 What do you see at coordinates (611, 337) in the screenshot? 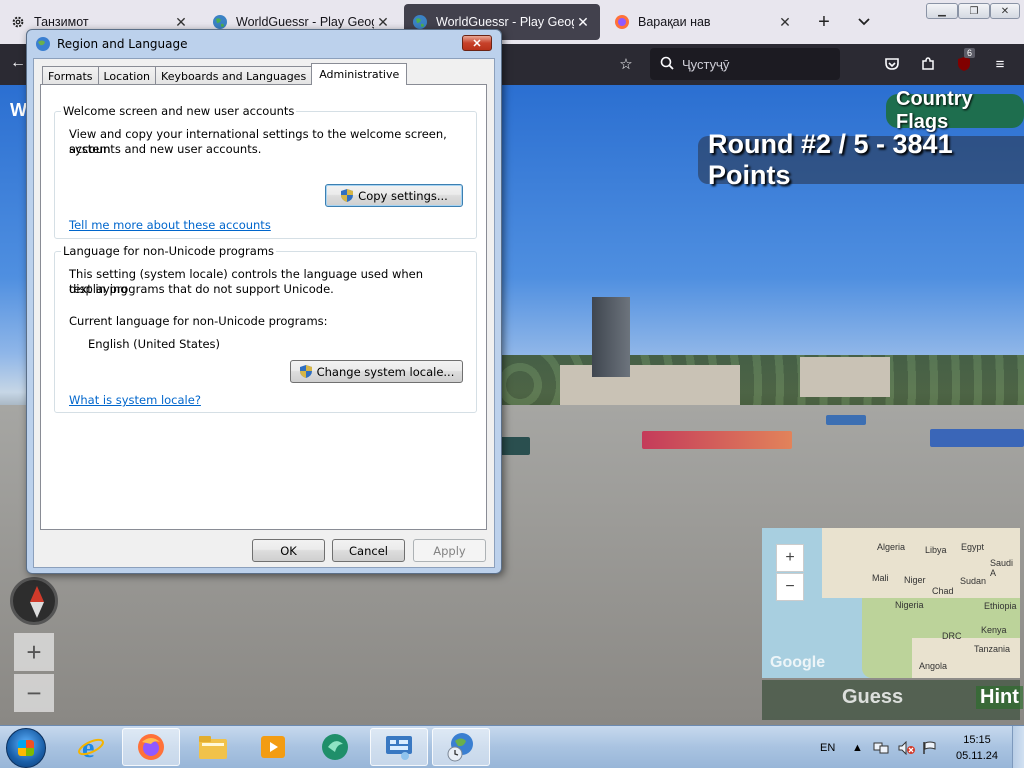
I see `tower-background` at bounding box center [611, 337].